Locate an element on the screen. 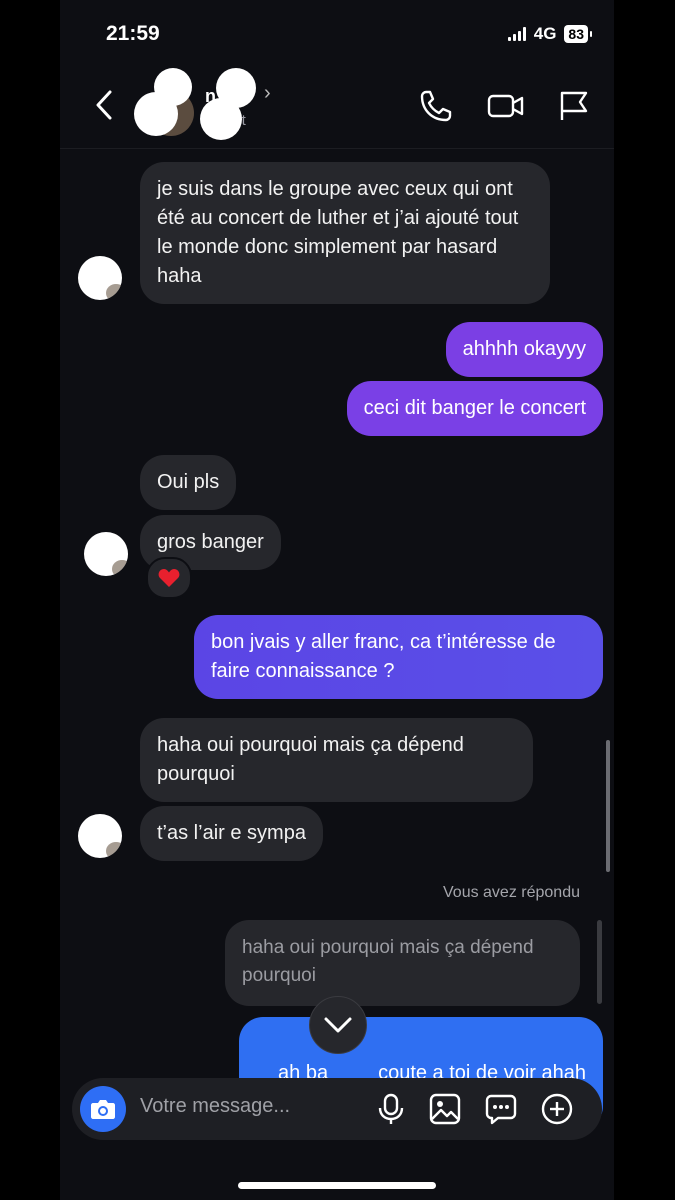 This screenshot has width=675, height=1200. message-bubble-outgoing: ceci dit banger le concert is located at coordinates (474, 408).